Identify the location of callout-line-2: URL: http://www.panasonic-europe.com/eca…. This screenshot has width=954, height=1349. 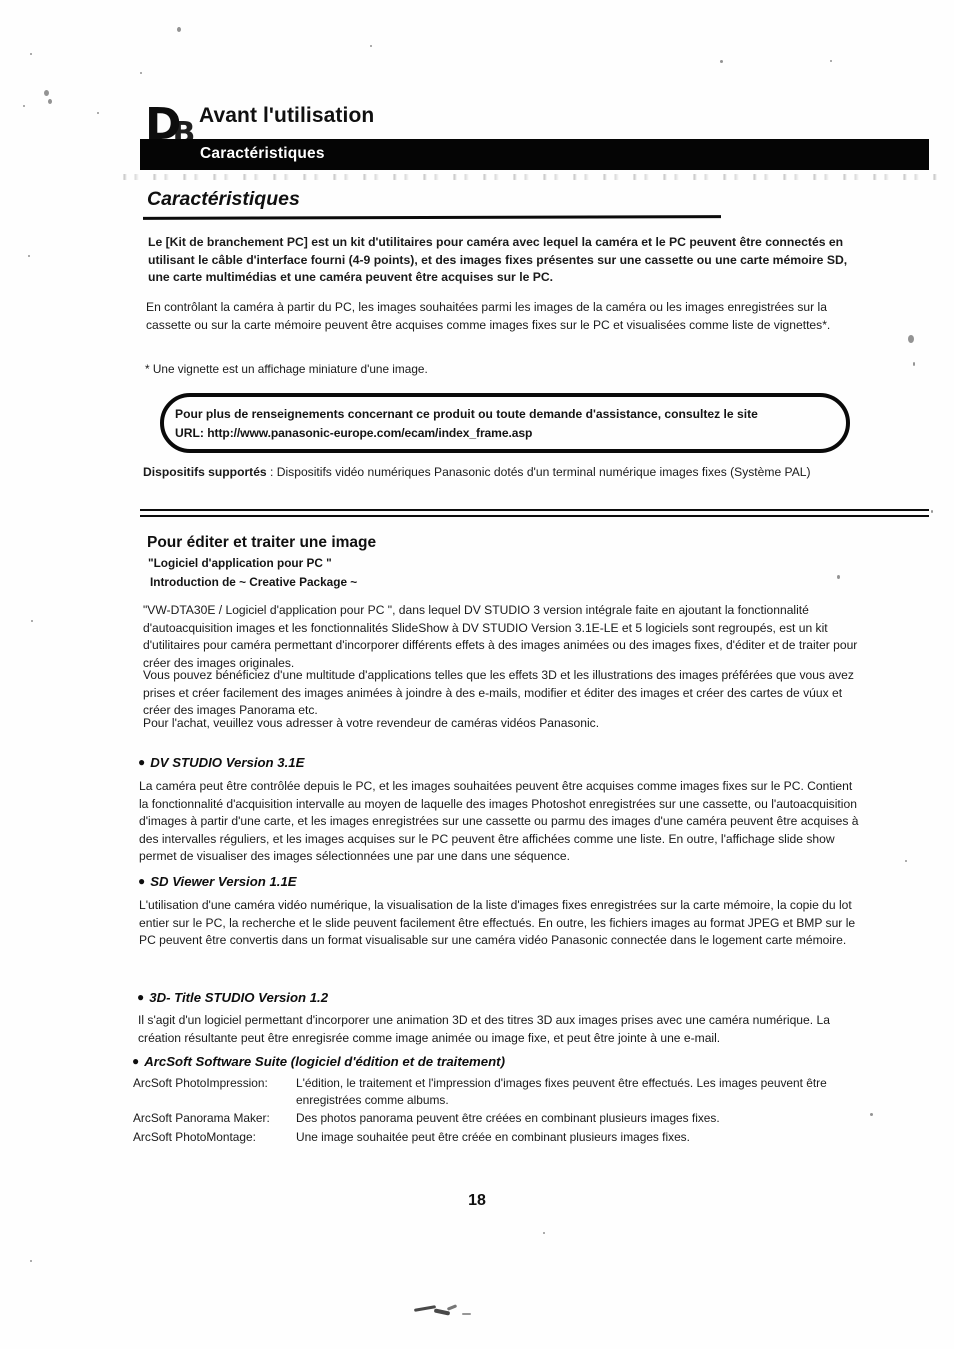
(510, 433).